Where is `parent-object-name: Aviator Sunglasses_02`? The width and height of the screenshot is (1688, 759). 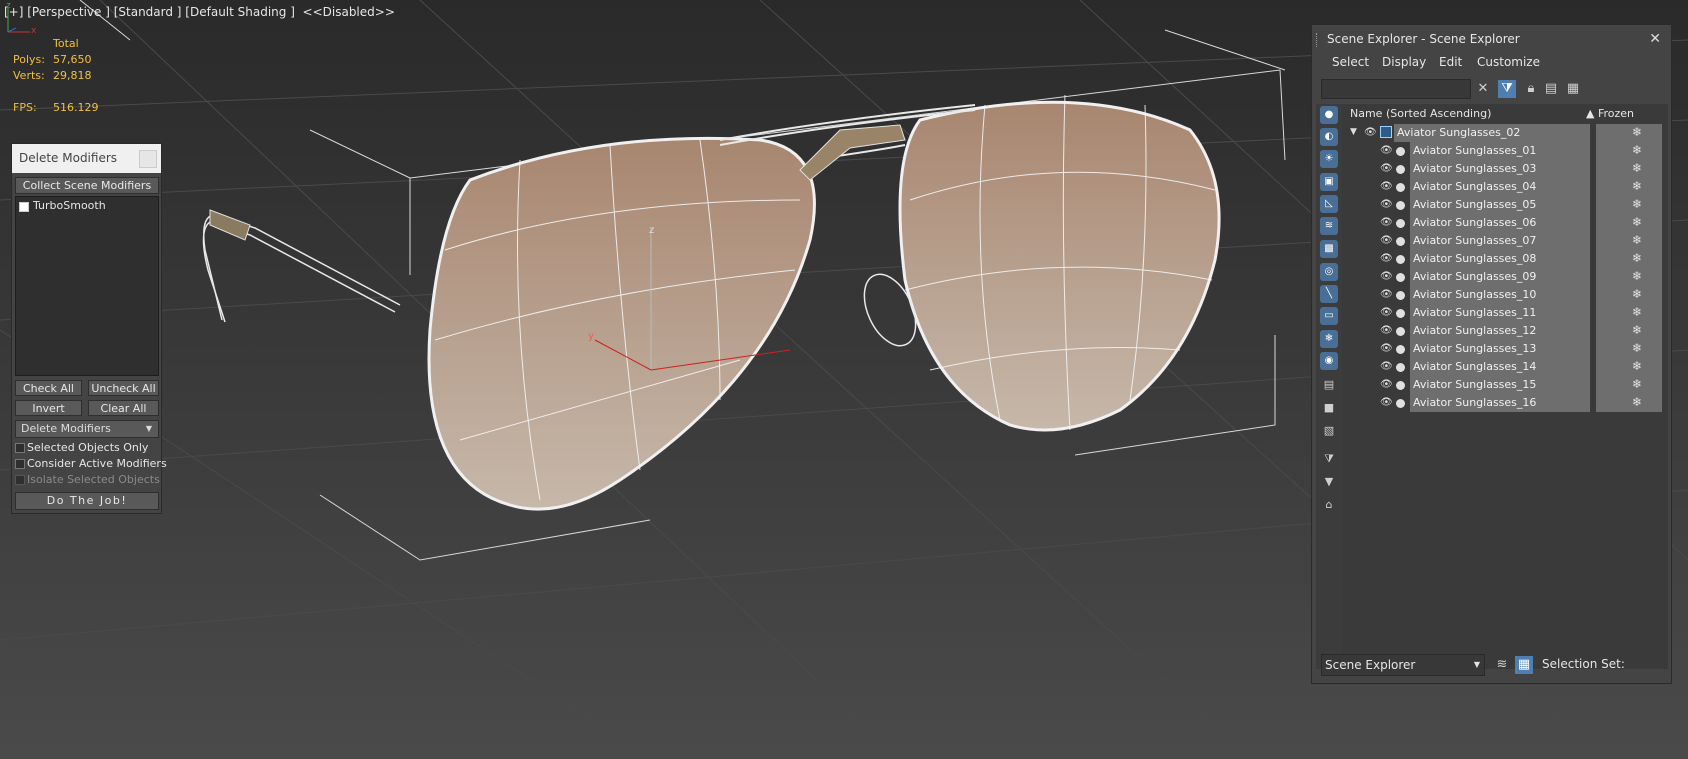 parent-object-name: Aviator Sunglasses_02 is located at coordinates (1458, 132).